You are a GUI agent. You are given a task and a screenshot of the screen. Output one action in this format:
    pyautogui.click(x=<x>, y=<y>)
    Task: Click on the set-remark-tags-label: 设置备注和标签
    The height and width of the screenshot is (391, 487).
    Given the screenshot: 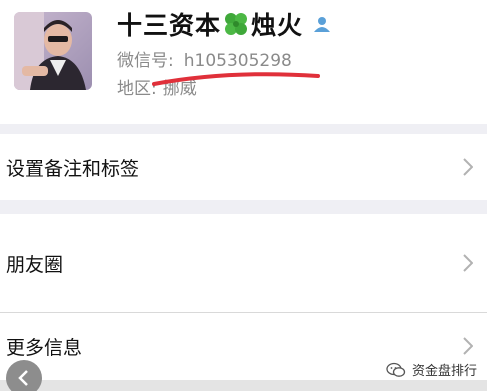 What is the action you would take?
    pyautogui.click(x=73, y=168)
    